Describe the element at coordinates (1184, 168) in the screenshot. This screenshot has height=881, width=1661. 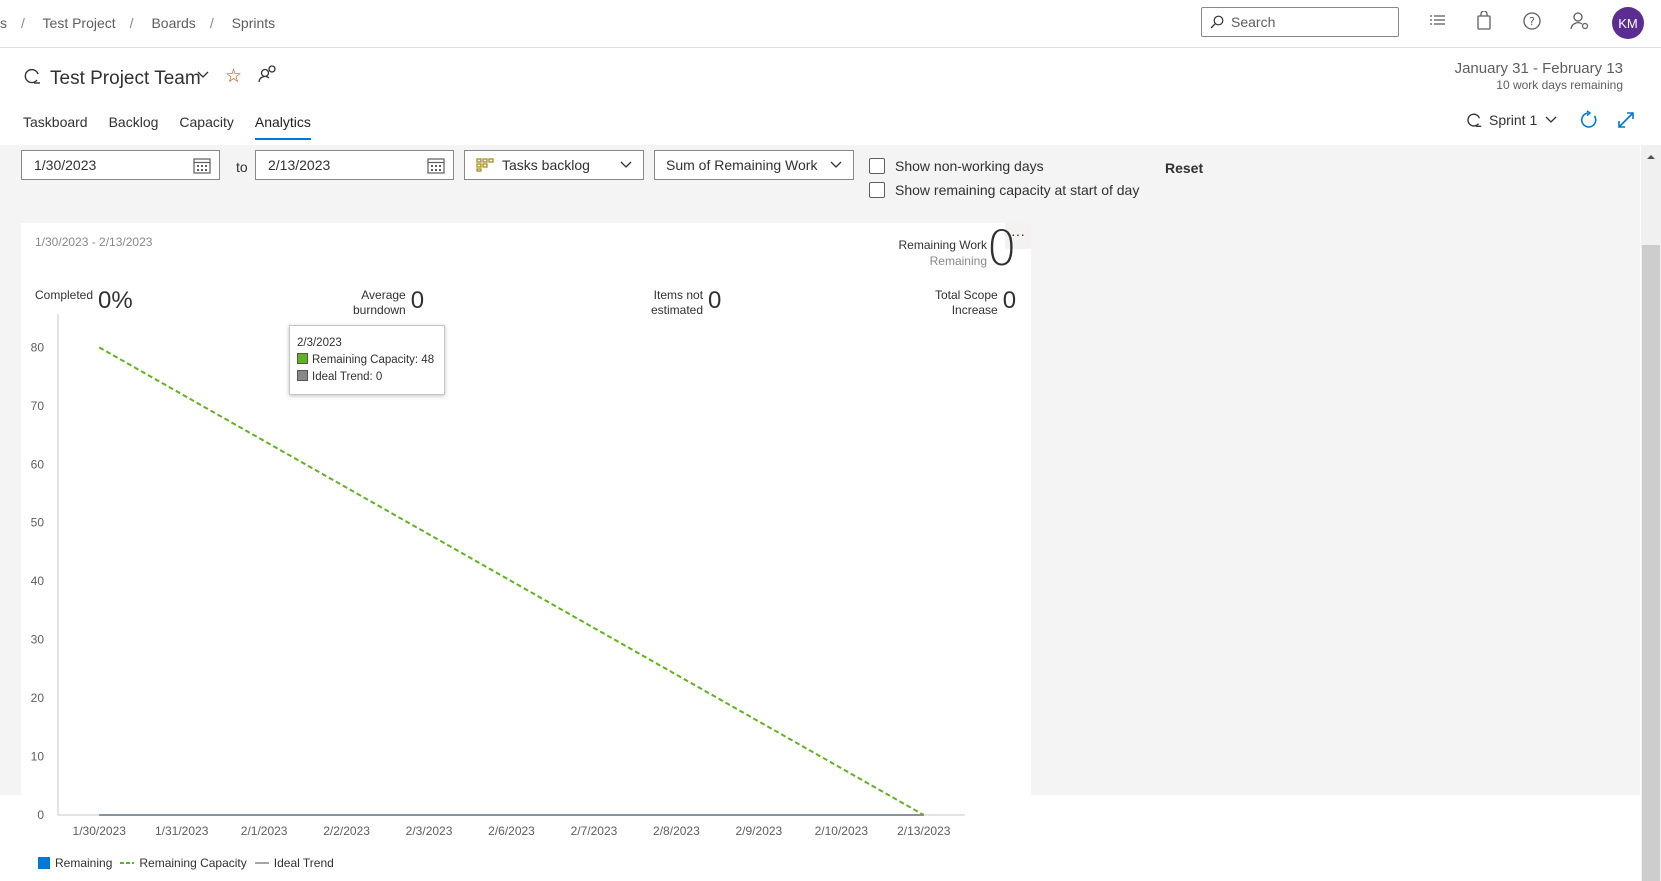
I see `reset-button: Reset` at that location.